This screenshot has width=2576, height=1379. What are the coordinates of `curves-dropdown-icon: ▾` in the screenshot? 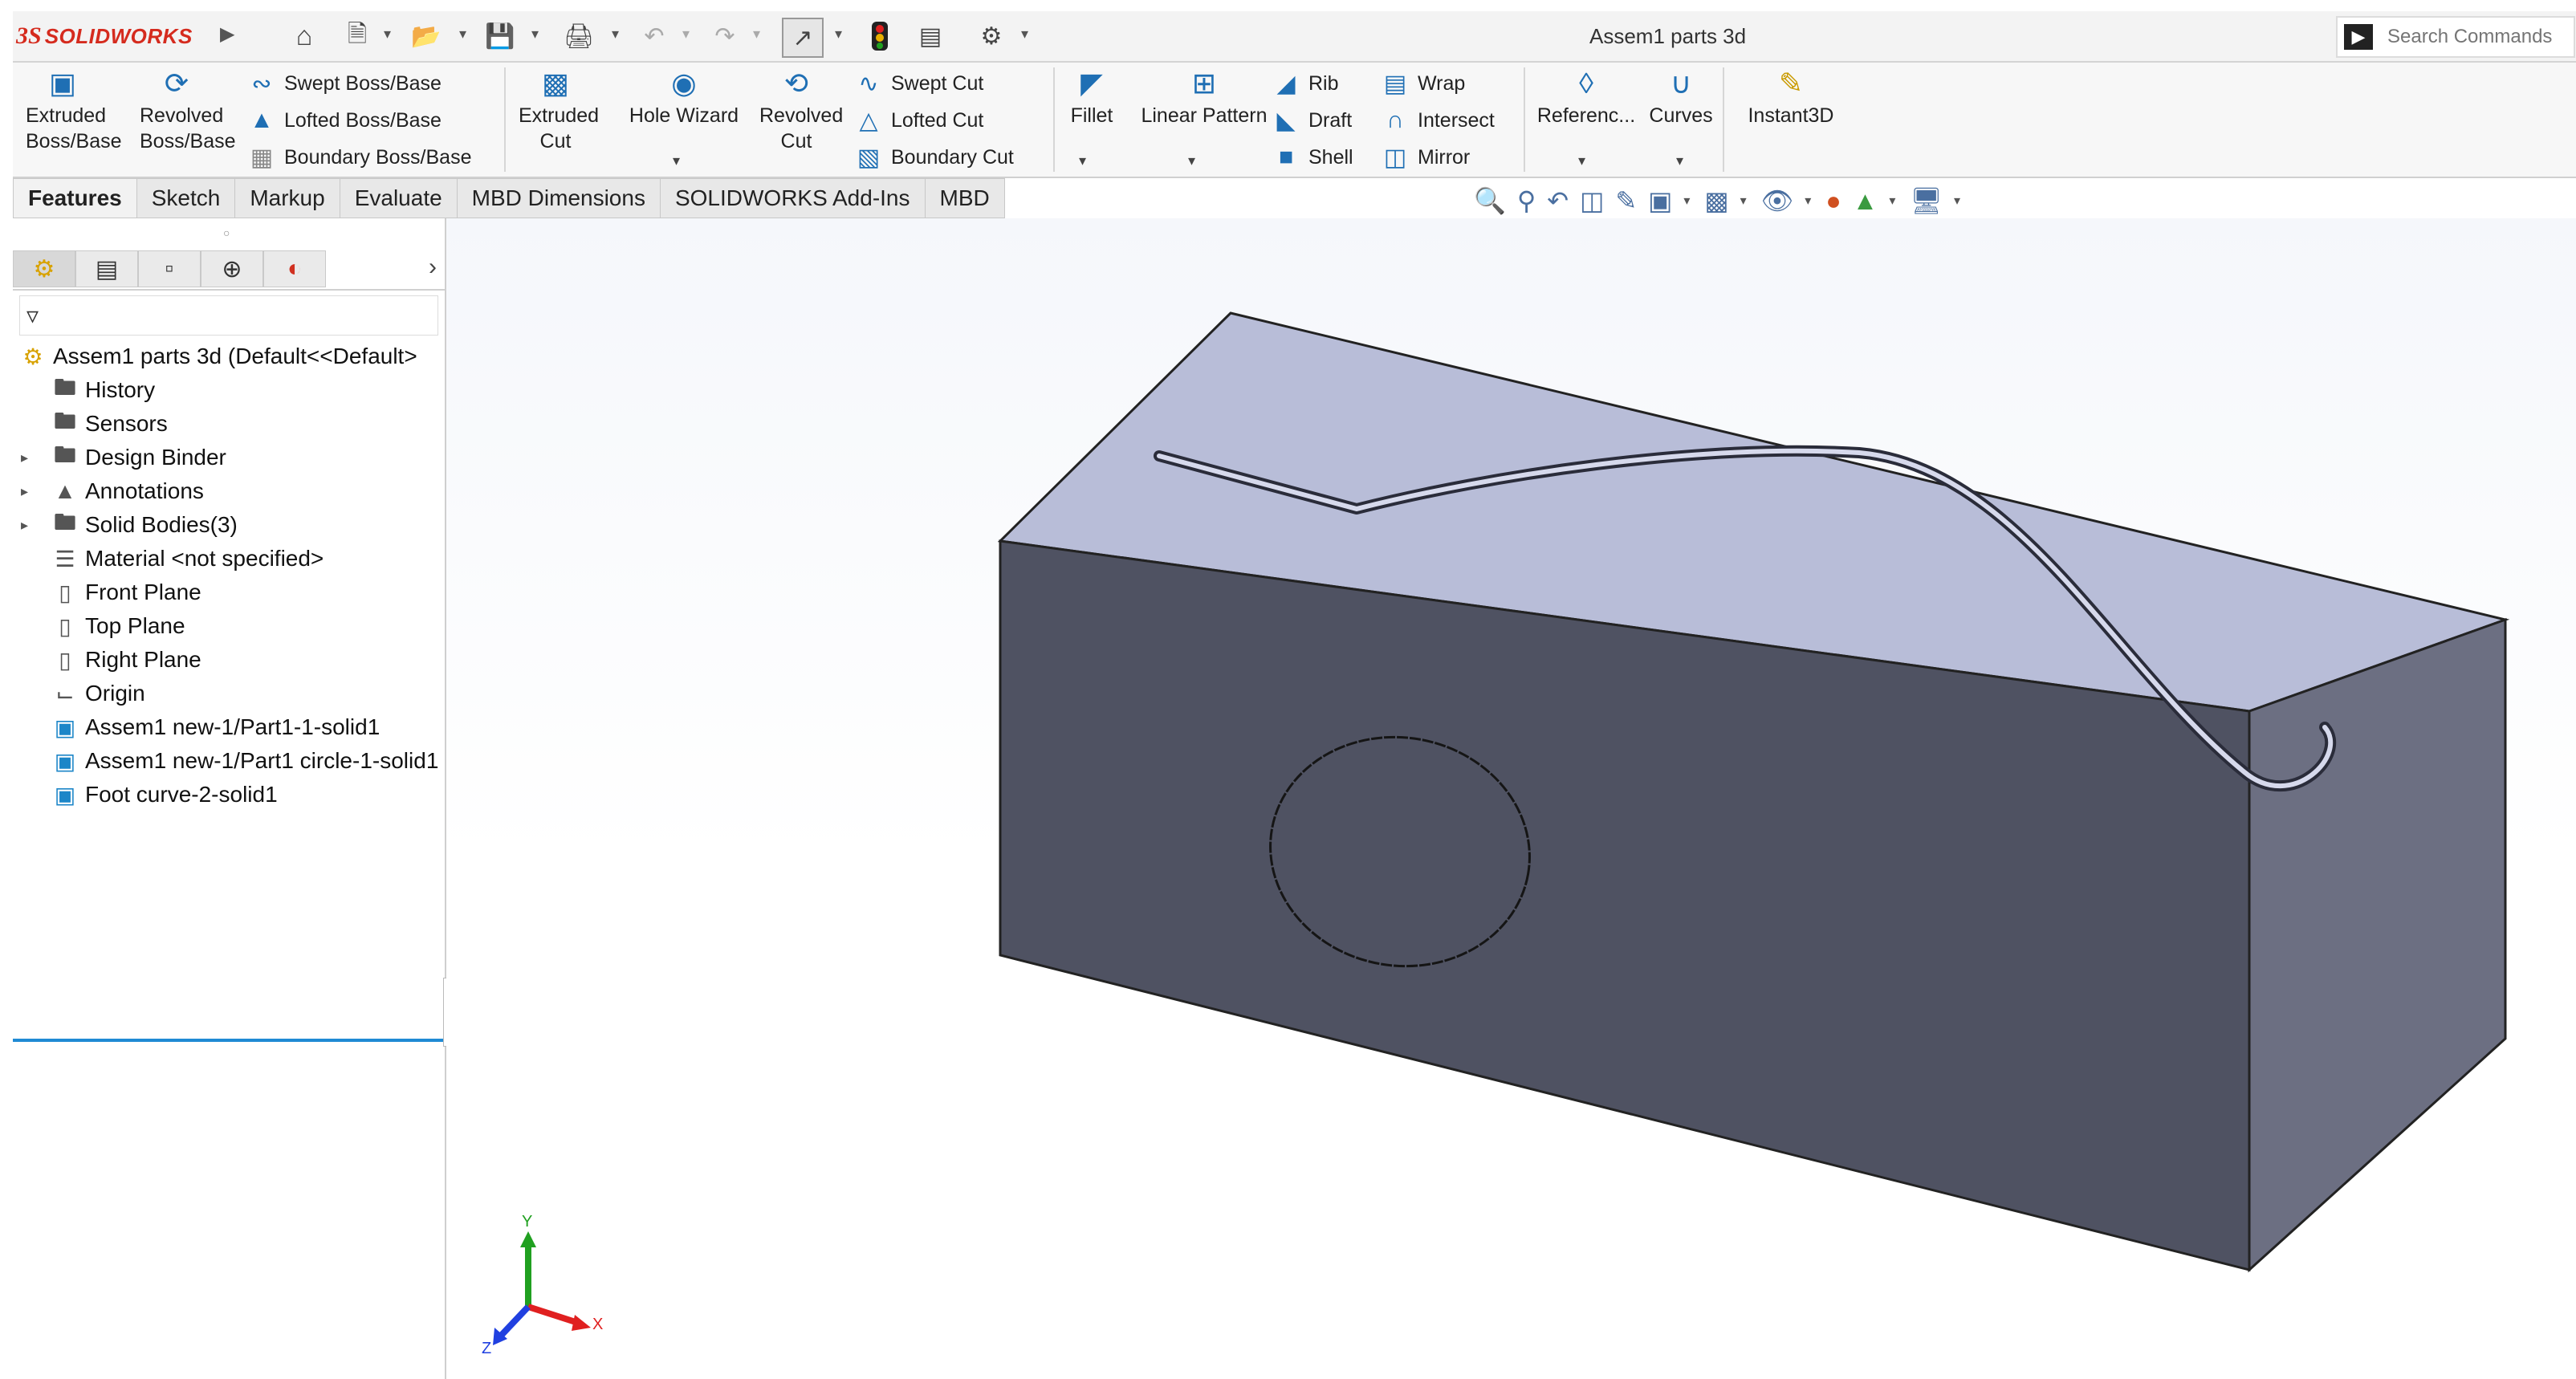 It's located at (1679, 161).